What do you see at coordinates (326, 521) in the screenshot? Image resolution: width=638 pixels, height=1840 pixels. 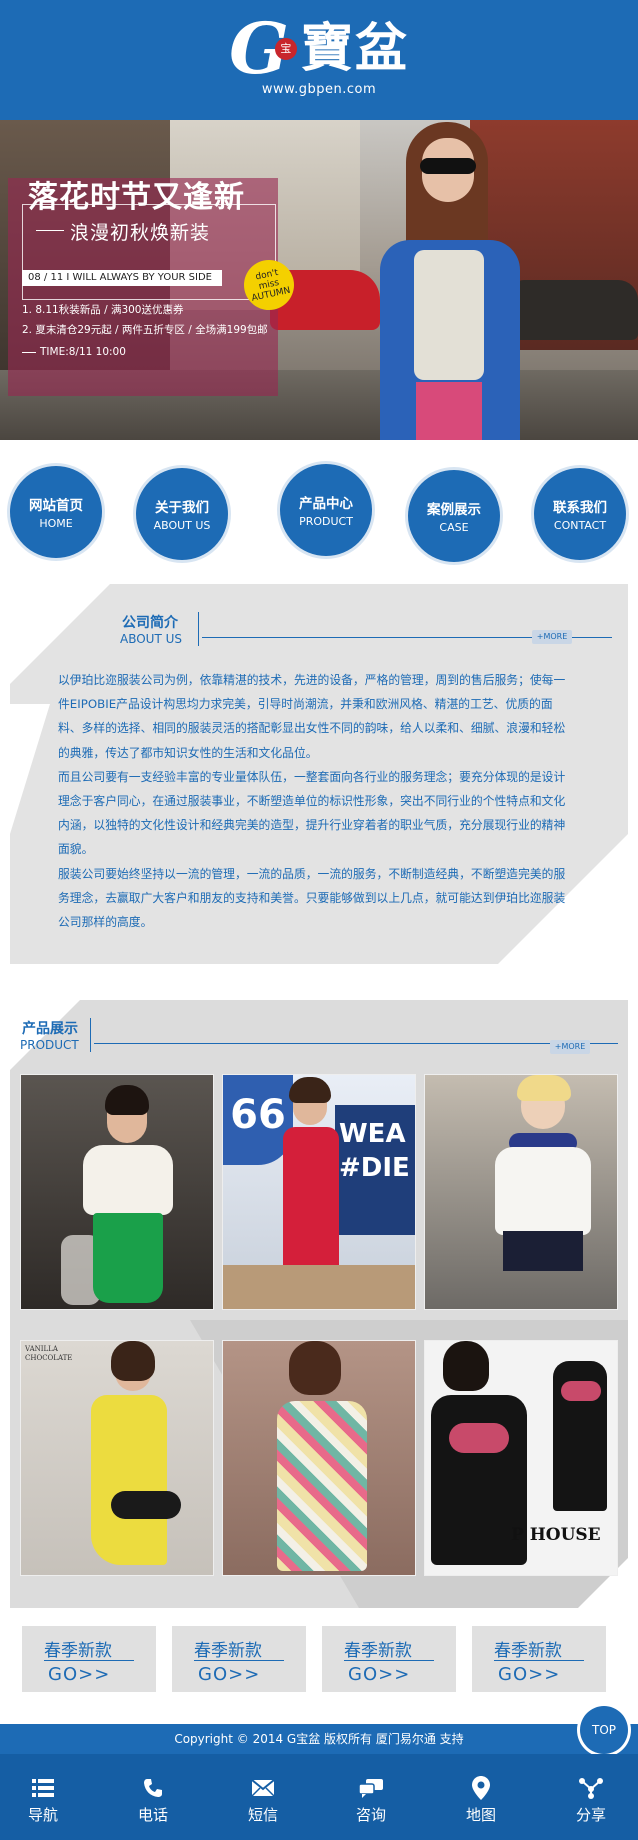 I see `nav-label-en: PRODUCT` at bounding box center [326, 521].